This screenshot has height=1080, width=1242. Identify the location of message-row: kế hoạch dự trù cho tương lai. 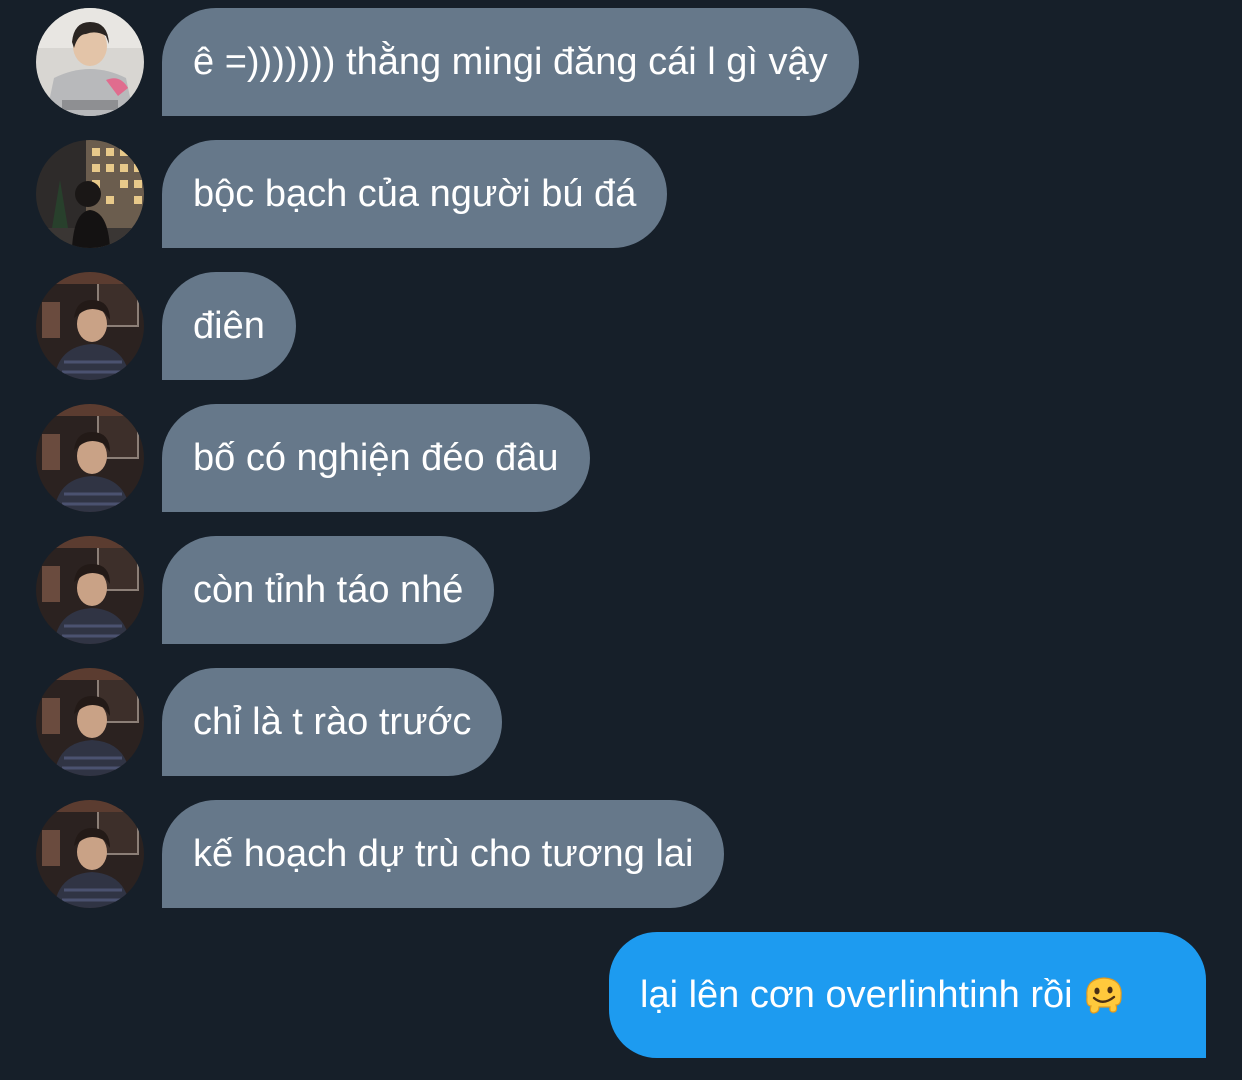
(621, 854).